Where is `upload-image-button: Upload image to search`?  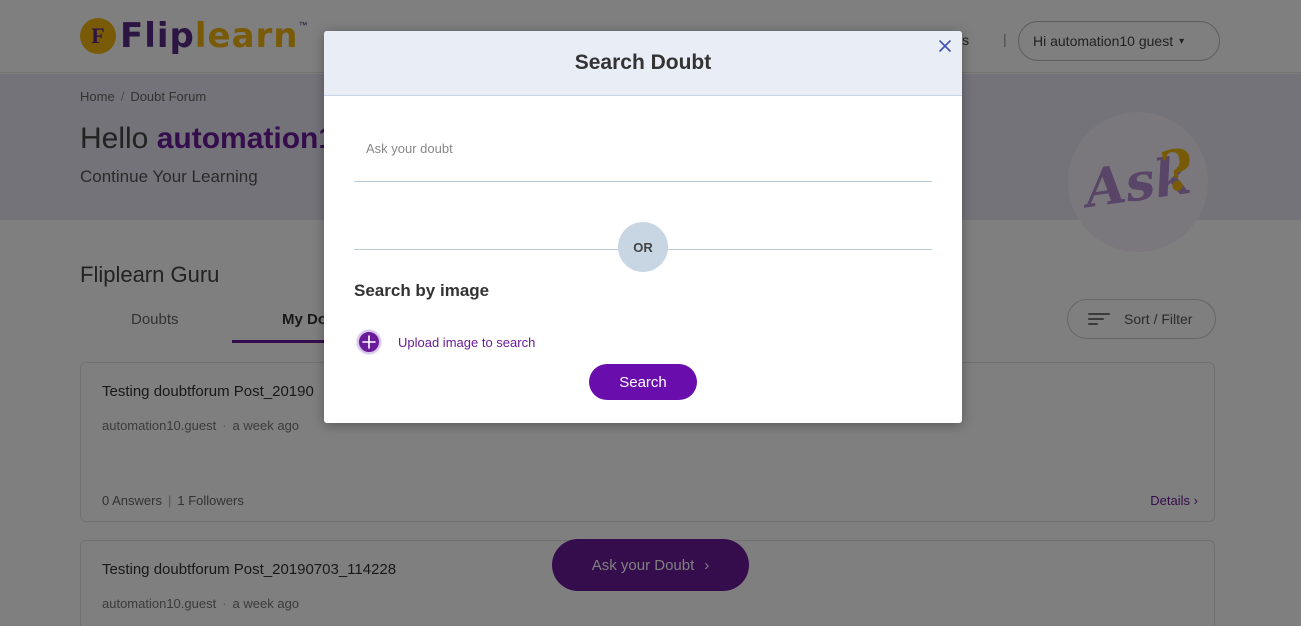 upload-image-button: Upload image to search is located at coordinates (446, 342).